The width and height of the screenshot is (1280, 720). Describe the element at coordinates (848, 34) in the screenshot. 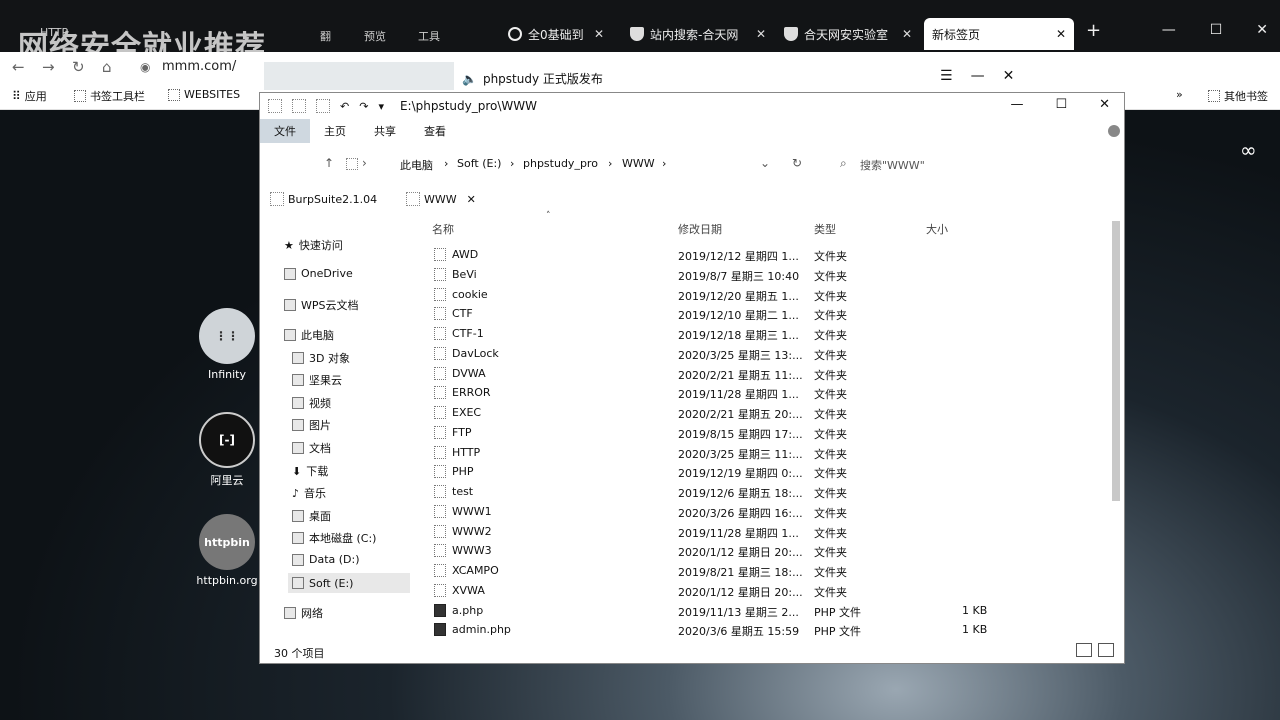

I see `browser-tab: 合天网安实验室 ✕` at that location.